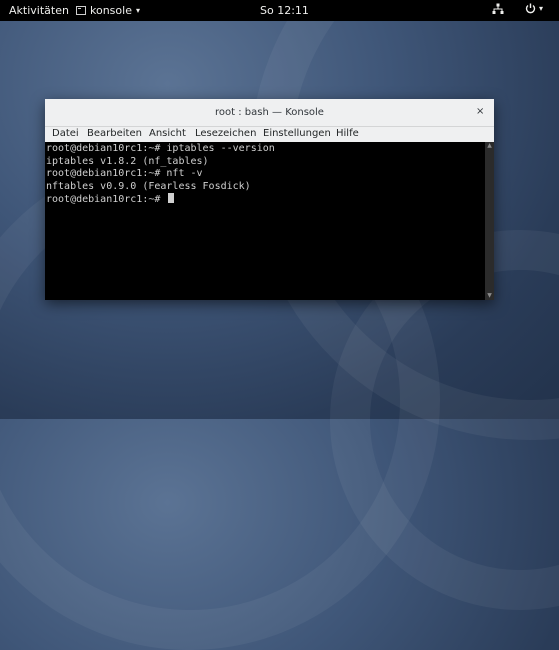 Image resolution: width=559 pixels, height=650 pixels. I want to click on terminal-icon, so click(81, 10).